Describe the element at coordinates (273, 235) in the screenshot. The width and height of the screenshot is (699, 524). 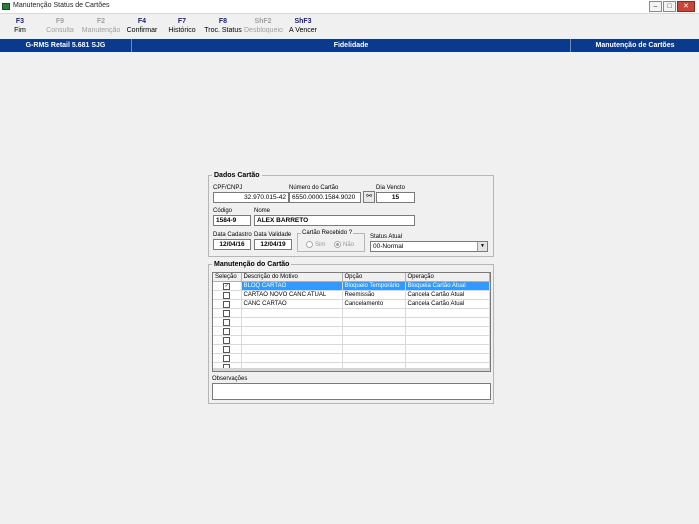
I see `data-validade-label: Data Validade` at that location.